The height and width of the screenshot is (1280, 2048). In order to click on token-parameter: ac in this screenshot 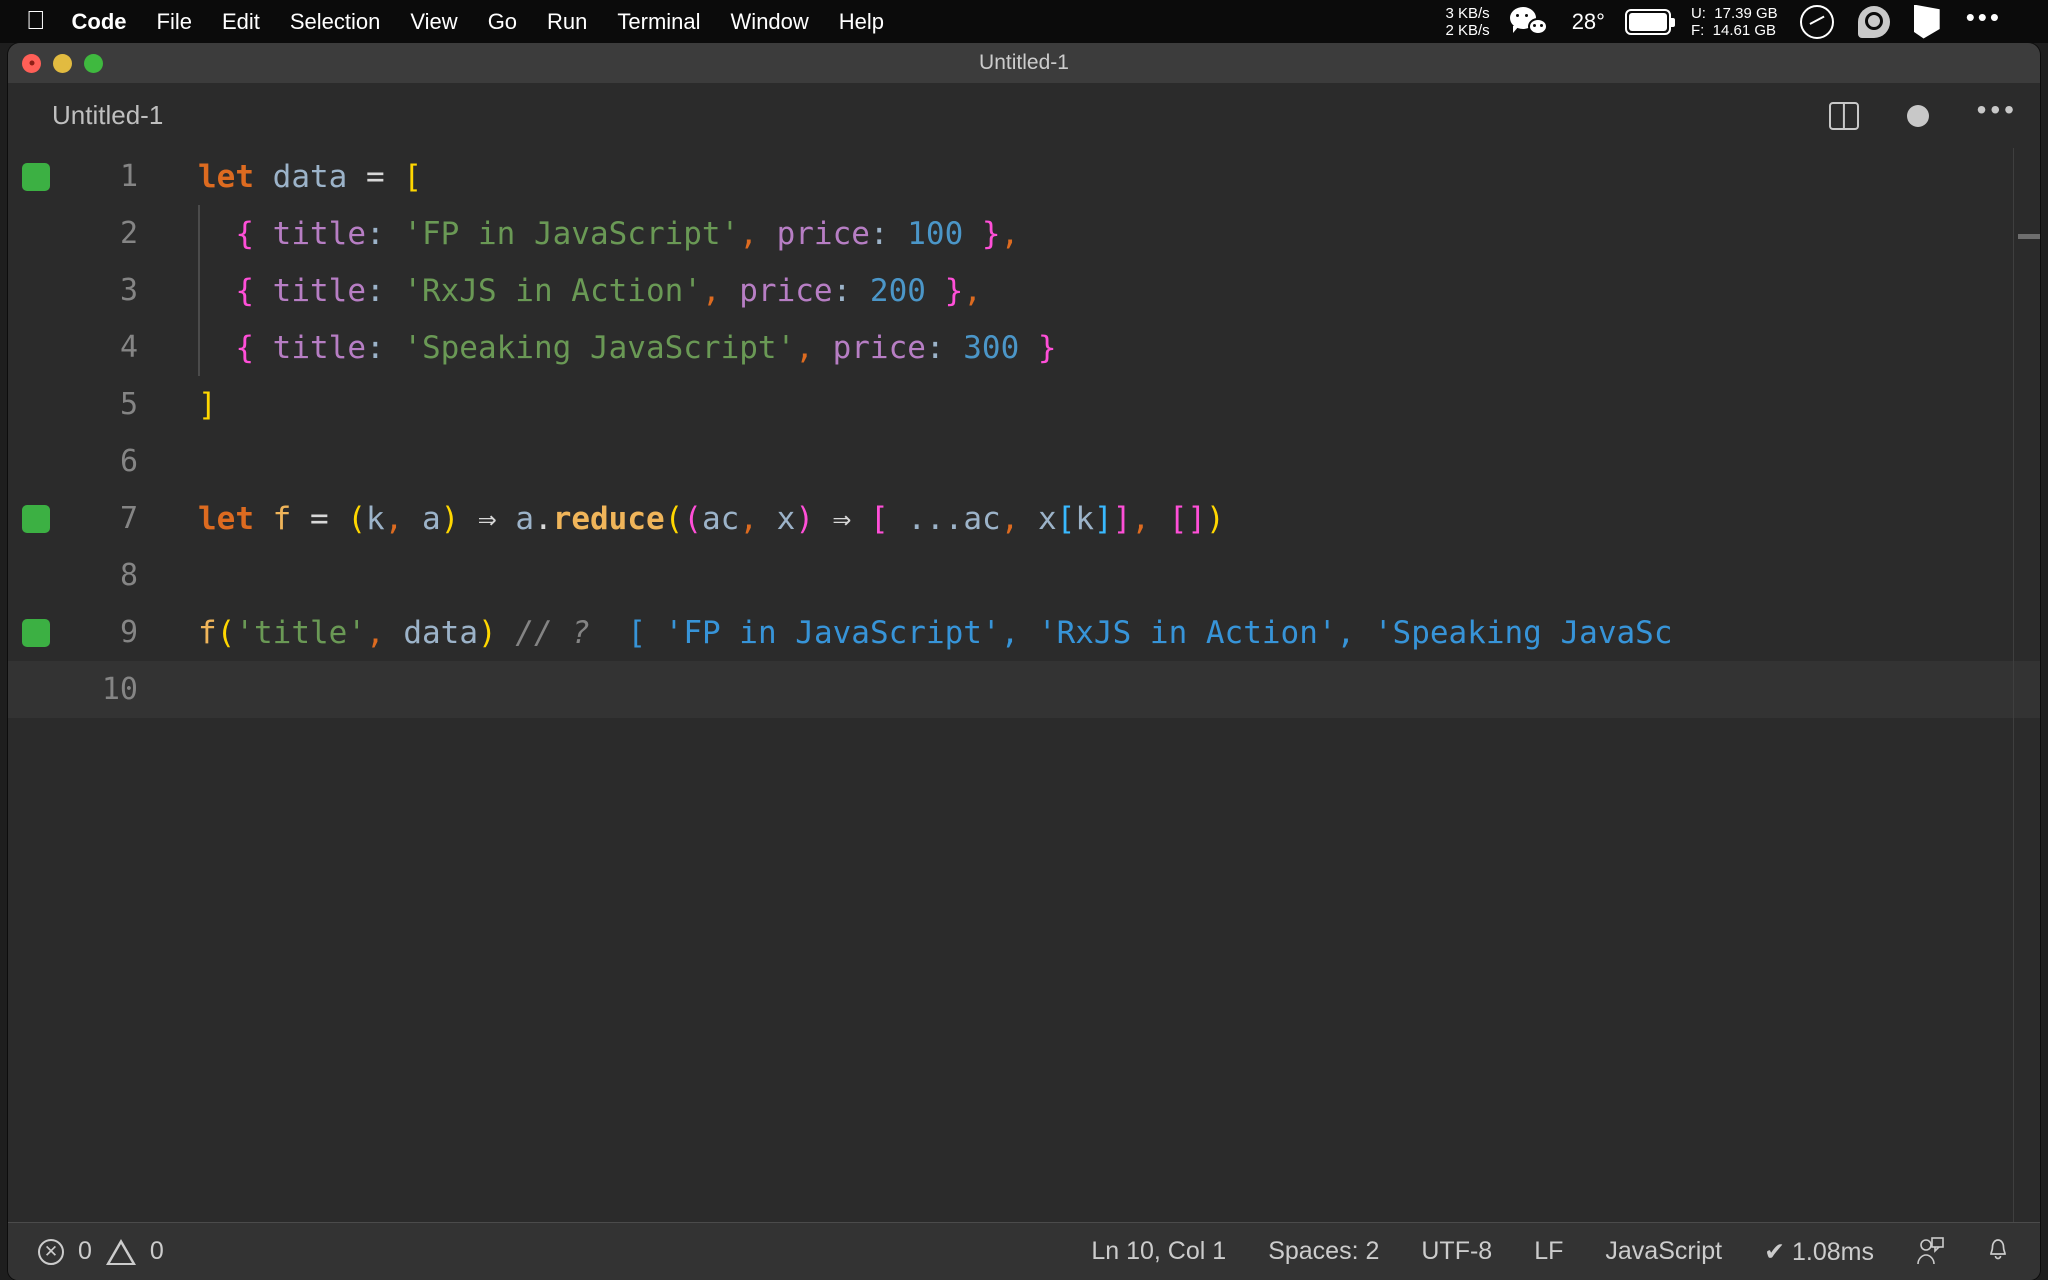, I will do `click(721, 518)`.